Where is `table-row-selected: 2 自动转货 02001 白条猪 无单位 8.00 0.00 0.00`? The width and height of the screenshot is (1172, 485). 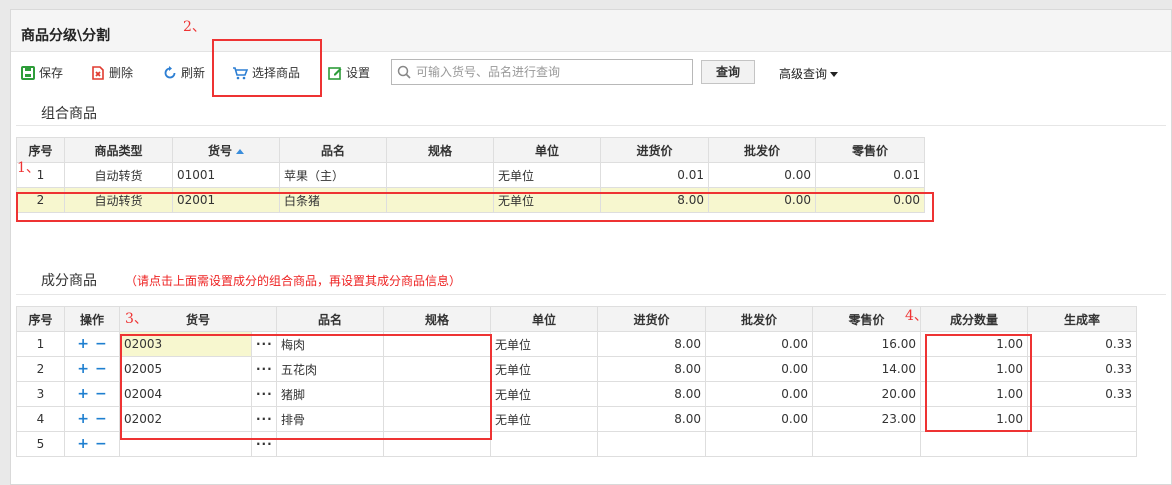 table-row-selected: 2 自动转货 02001 白条猪 无单位 8.00 0.00 0.00 is located at coordinates (470, 200).